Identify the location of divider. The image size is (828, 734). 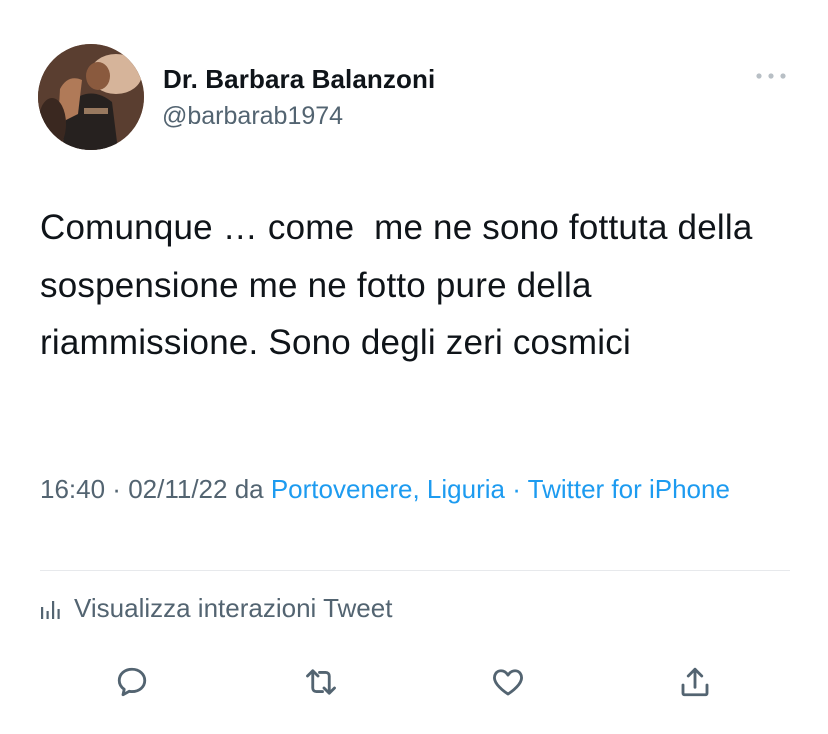
(415, 570).